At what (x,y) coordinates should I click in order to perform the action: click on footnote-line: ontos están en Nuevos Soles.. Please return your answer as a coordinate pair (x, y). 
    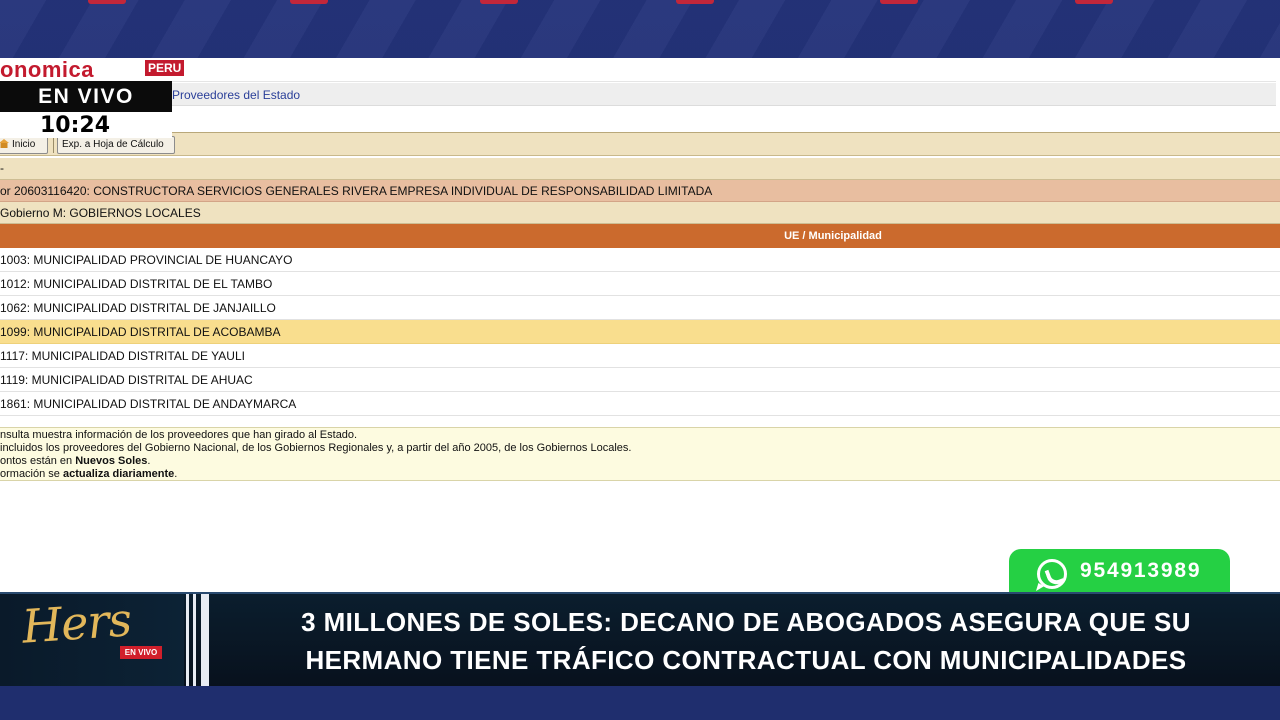
    Looking at the image, I should click on (75, 461).